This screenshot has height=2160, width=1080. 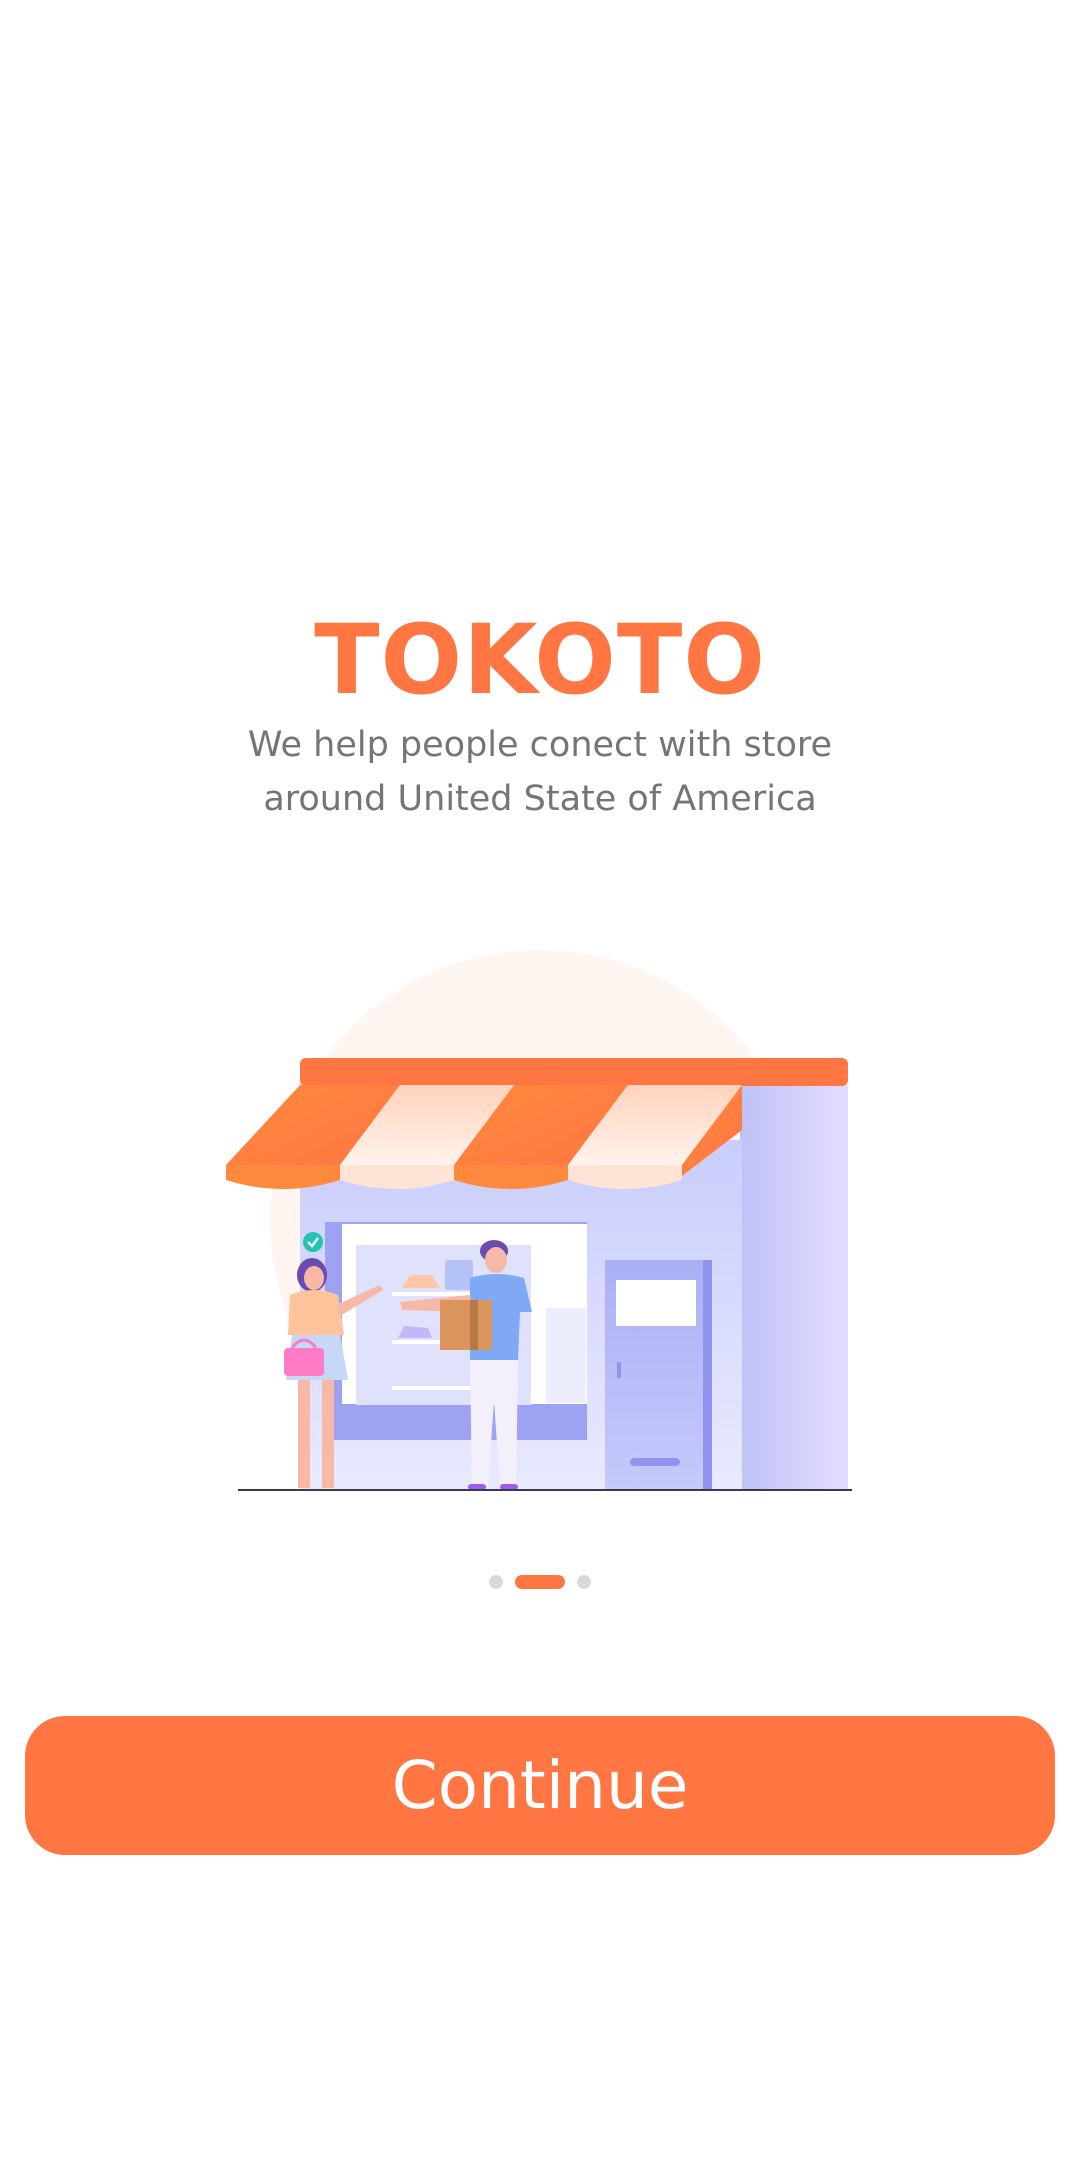 I want to click on door-kickplate, so click(x=655, y=1462).